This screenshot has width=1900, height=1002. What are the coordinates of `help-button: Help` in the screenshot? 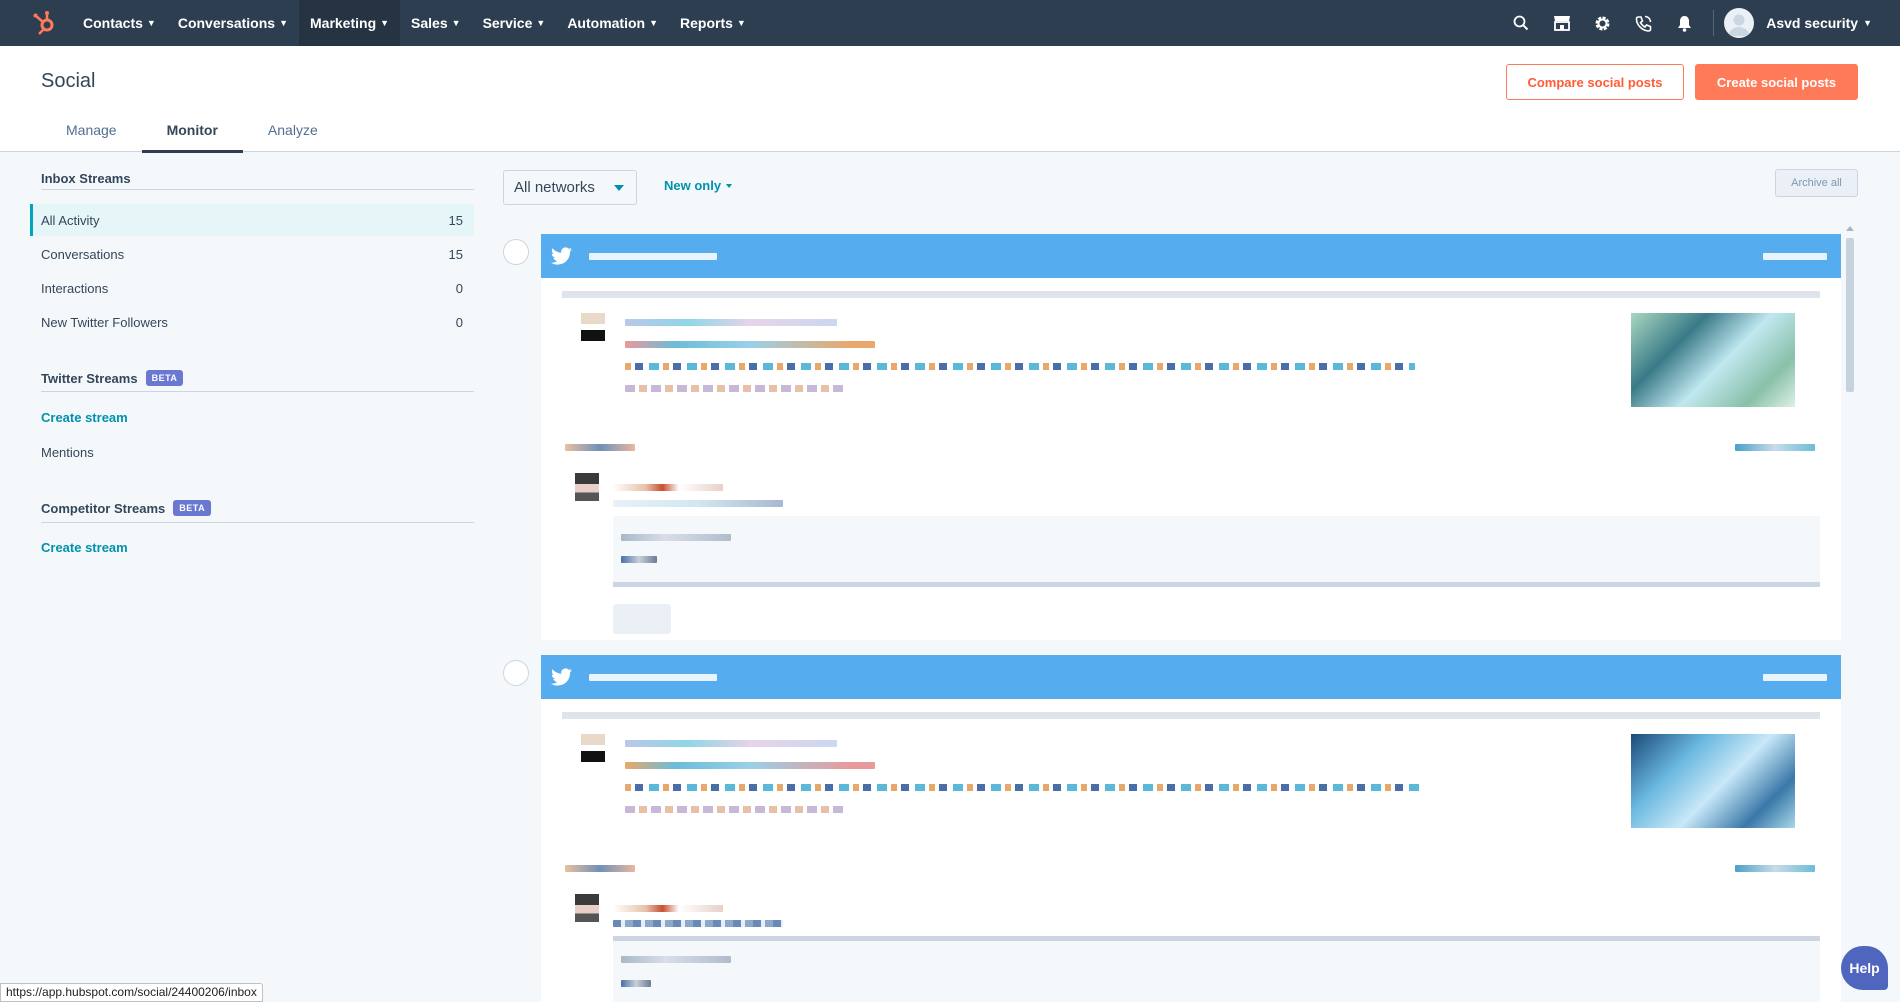 It's located at (1864, 968).